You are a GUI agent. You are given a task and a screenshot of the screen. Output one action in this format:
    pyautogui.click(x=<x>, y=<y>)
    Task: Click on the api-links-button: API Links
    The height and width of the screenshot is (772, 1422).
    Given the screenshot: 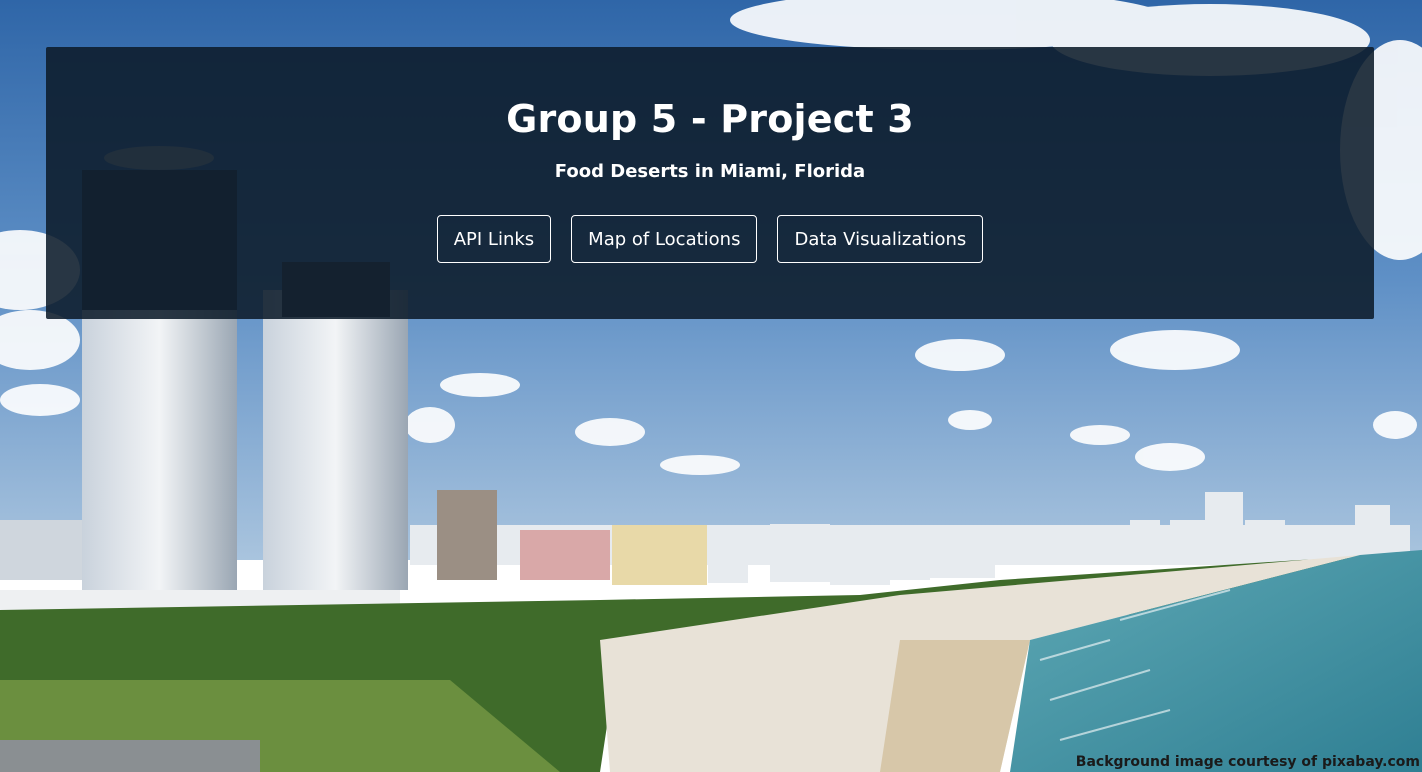 What is the action you would take?
    pyautogui.click(x=494, y=239)
    